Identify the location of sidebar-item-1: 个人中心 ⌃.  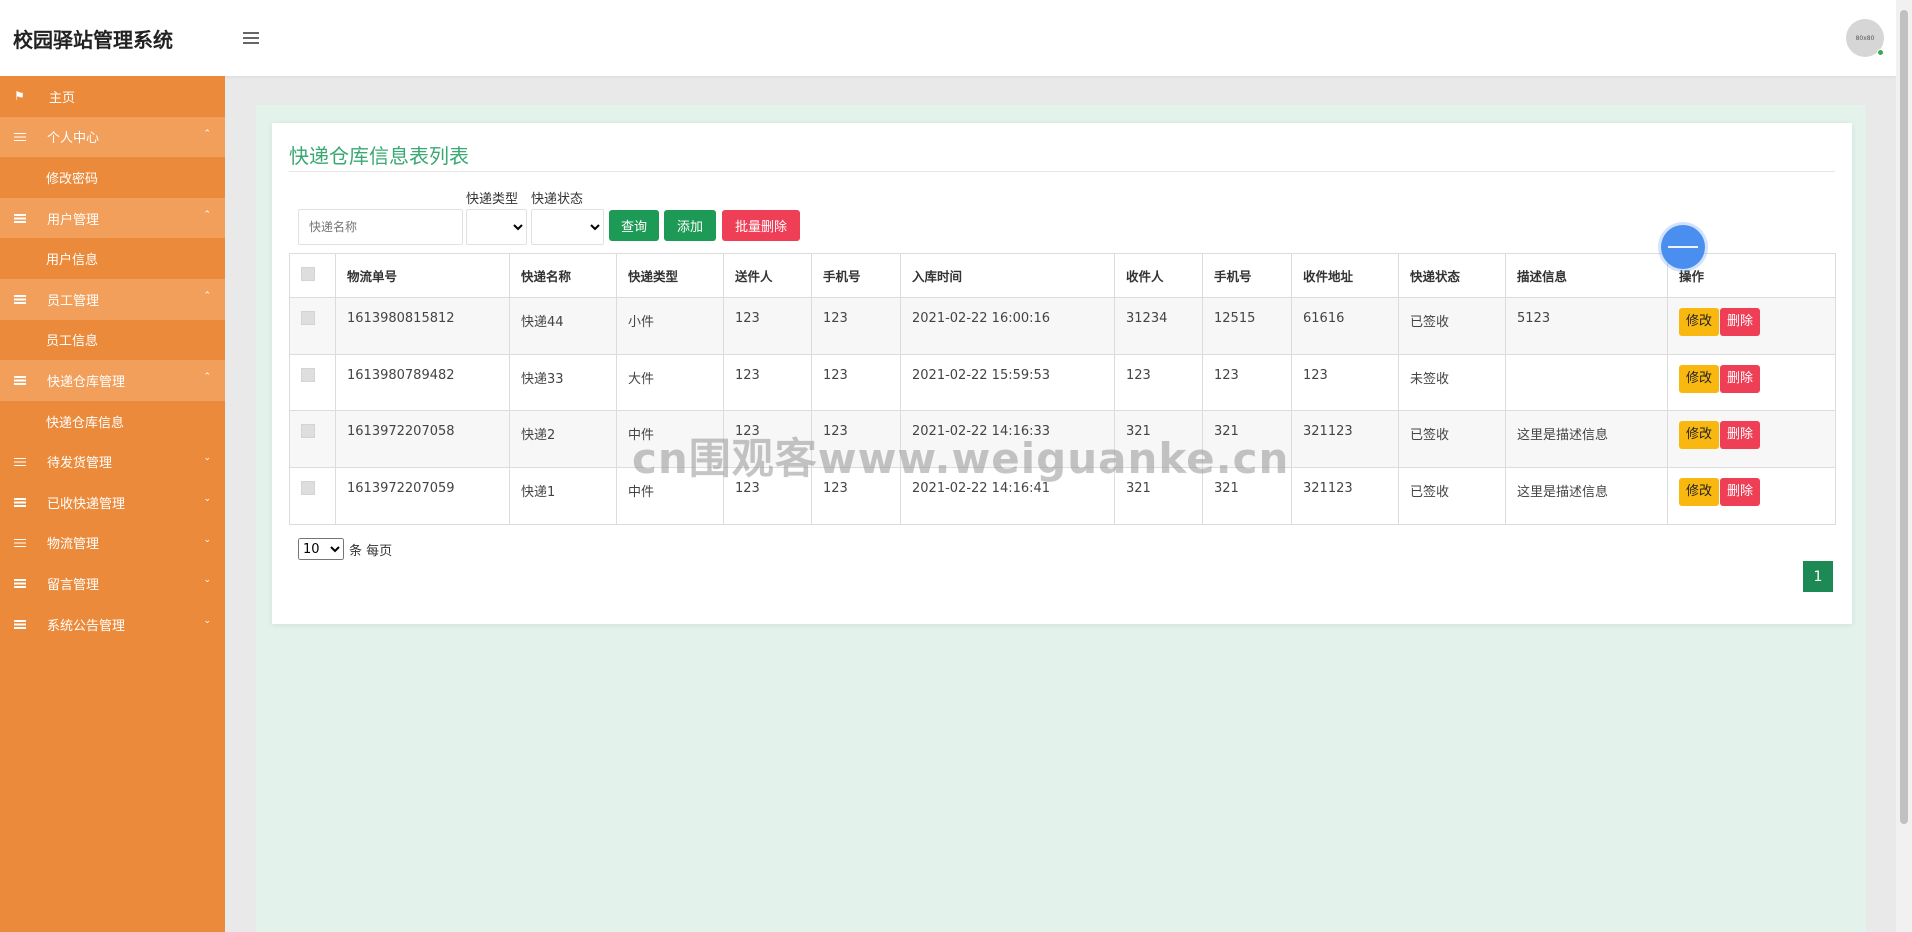
(112, 137).